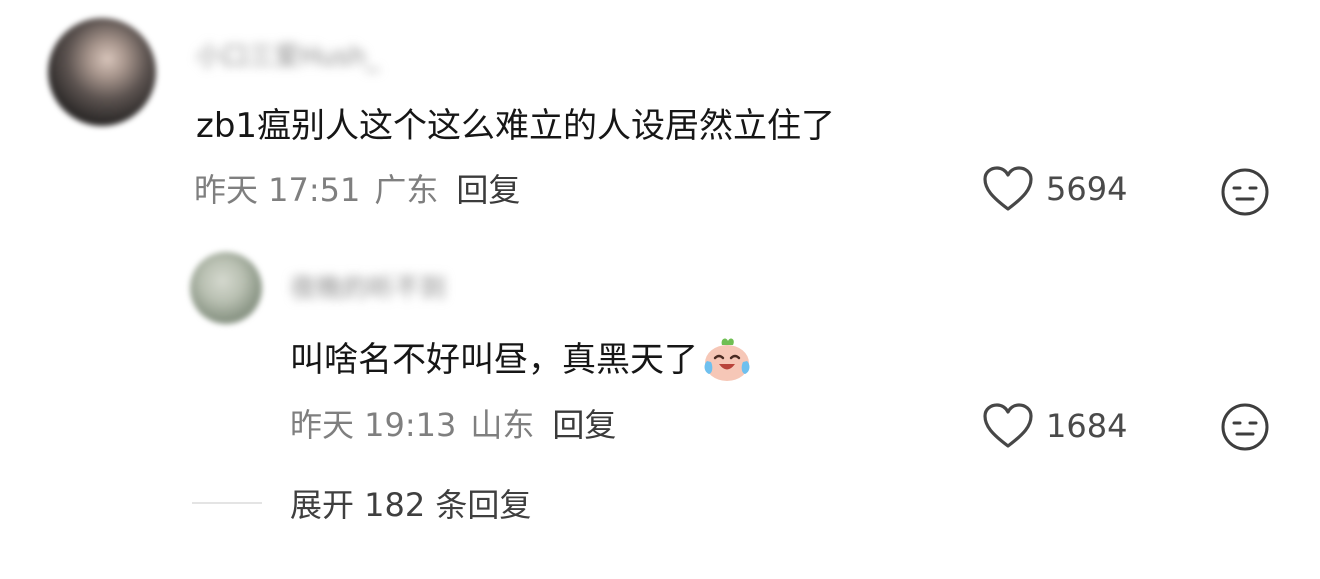 The width and height of the screenshot is (1320, 579). Describe the element at coordinates (727, 359) in the screenshot. I see `crying-laughing-emoji` at that location.